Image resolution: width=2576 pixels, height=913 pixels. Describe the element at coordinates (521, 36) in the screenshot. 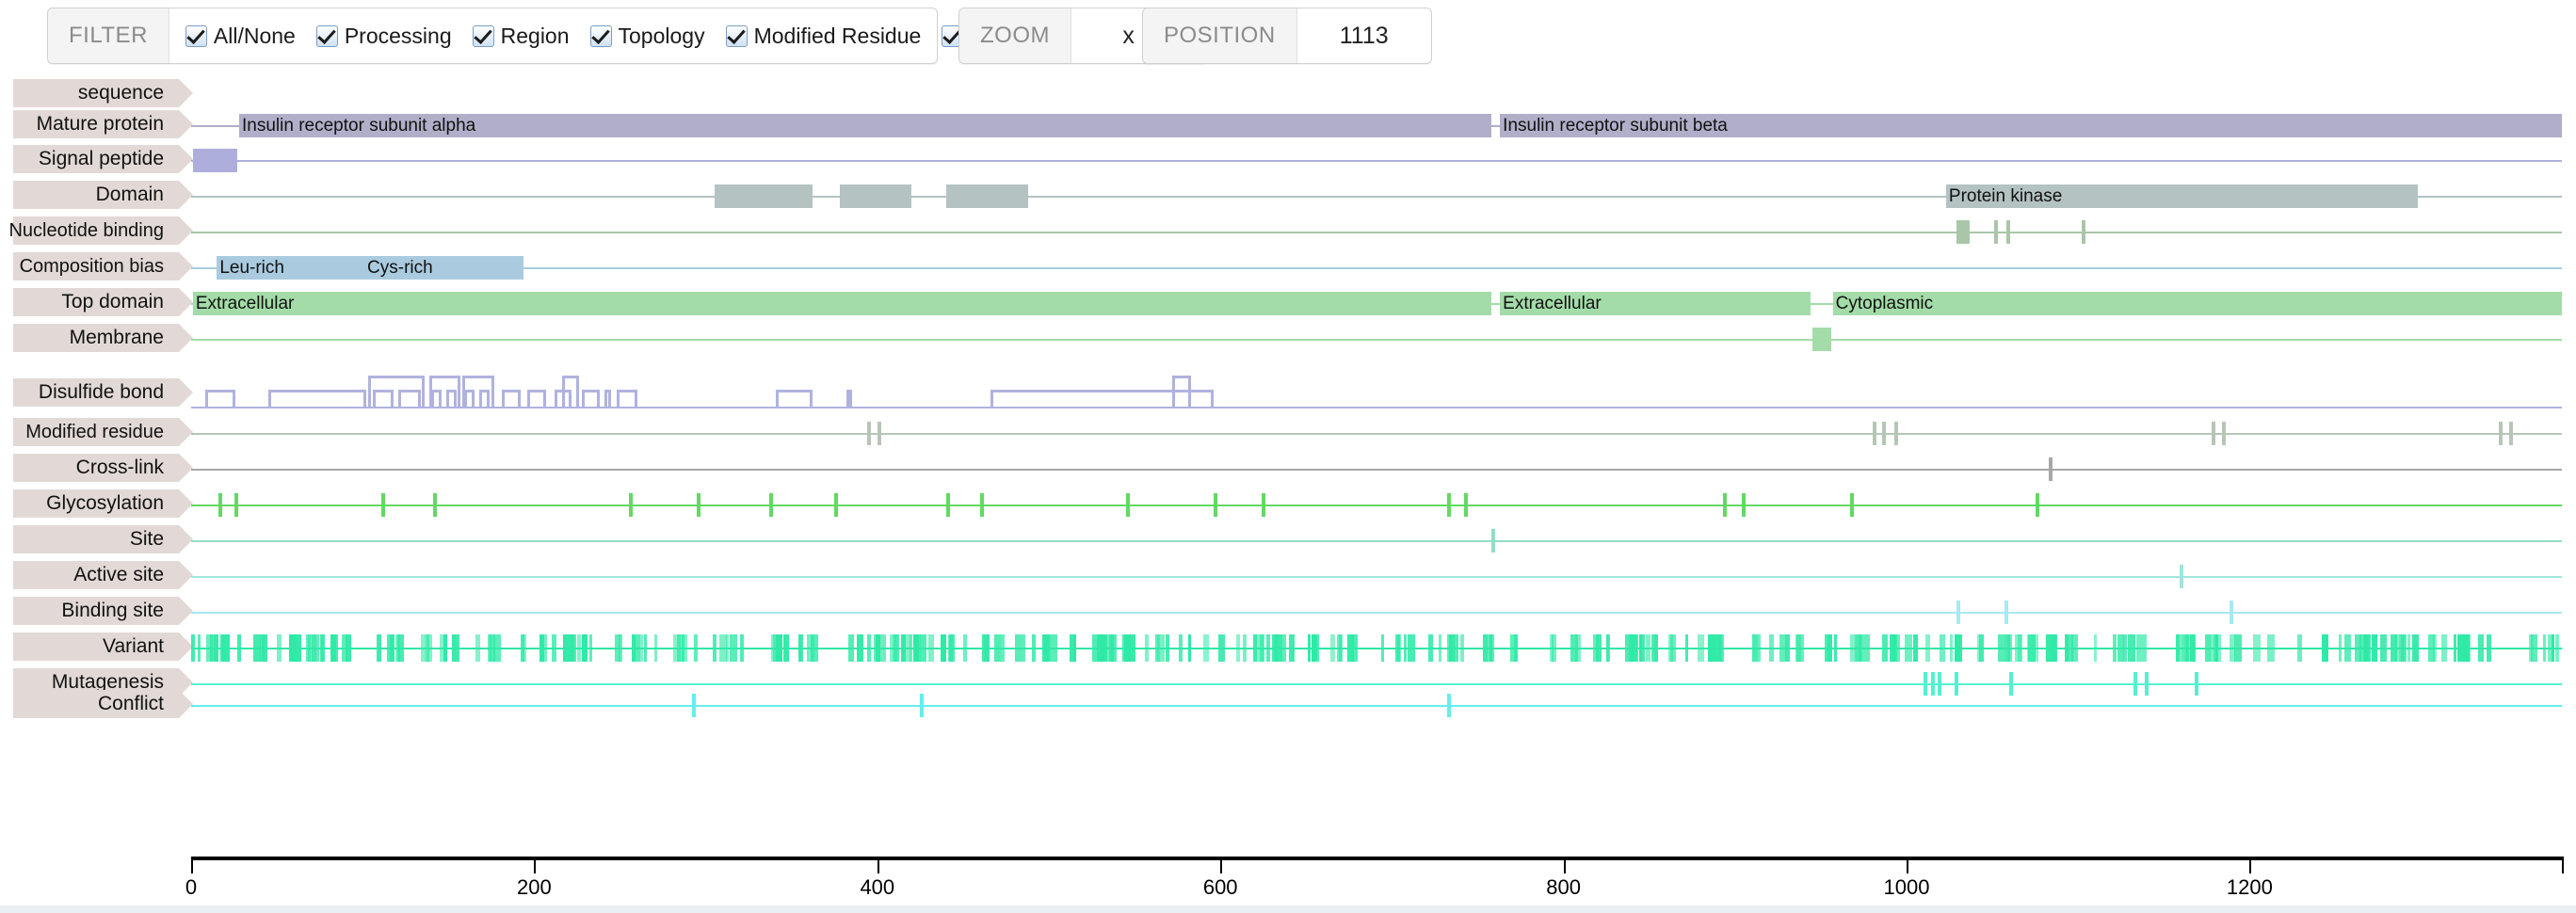

I see `filter-item-region: Region` at that location.